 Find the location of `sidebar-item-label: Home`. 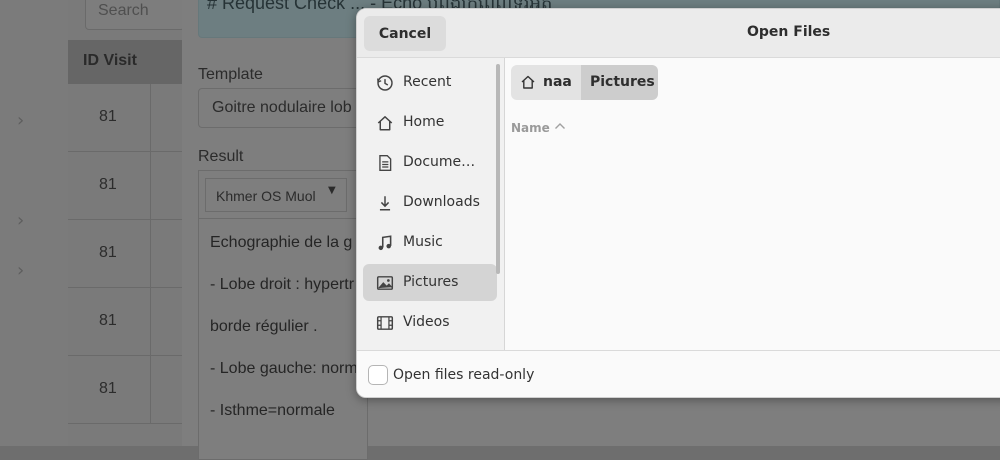

sidebar-item-label: Home is located at coordinates (424, 122).